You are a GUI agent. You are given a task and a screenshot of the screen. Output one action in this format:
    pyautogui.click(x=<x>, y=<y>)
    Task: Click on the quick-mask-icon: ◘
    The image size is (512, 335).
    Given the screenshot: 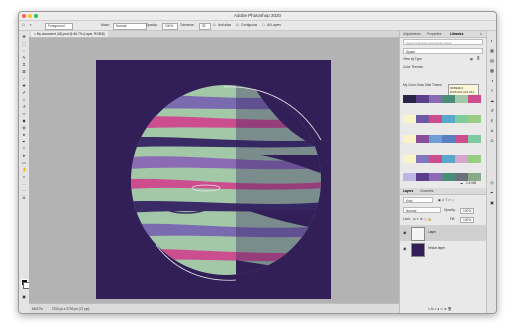 What is the action you would take?
    pyautogui.click(x=24, y=198)
    